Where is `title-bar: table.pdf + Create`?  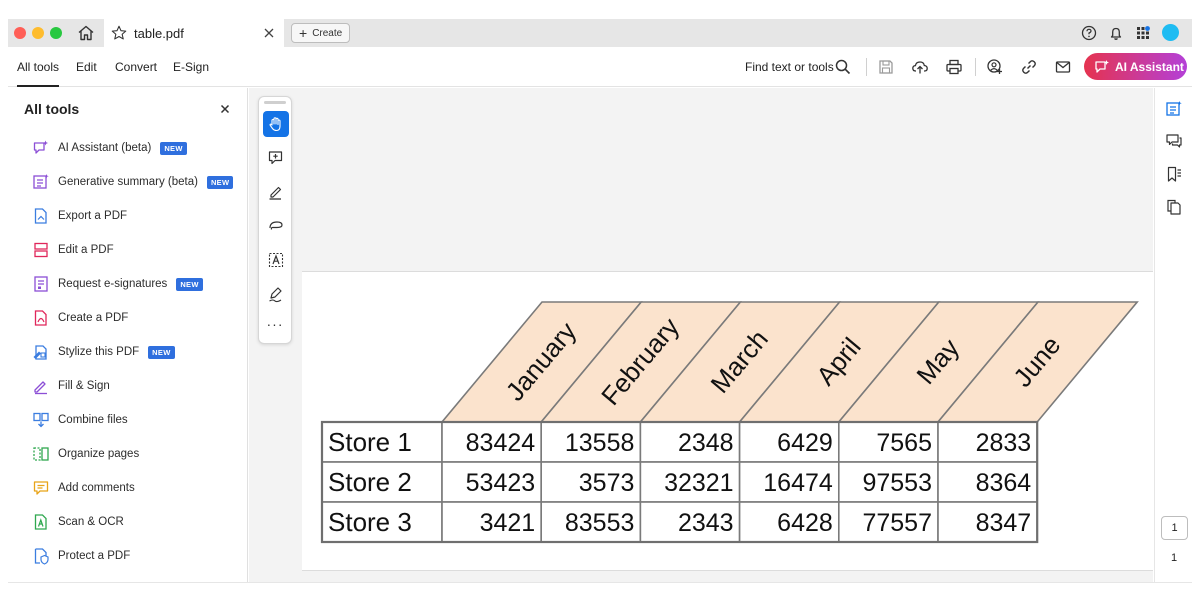
title-bar: table.pdf + Create is located at coordinates (600, 33).